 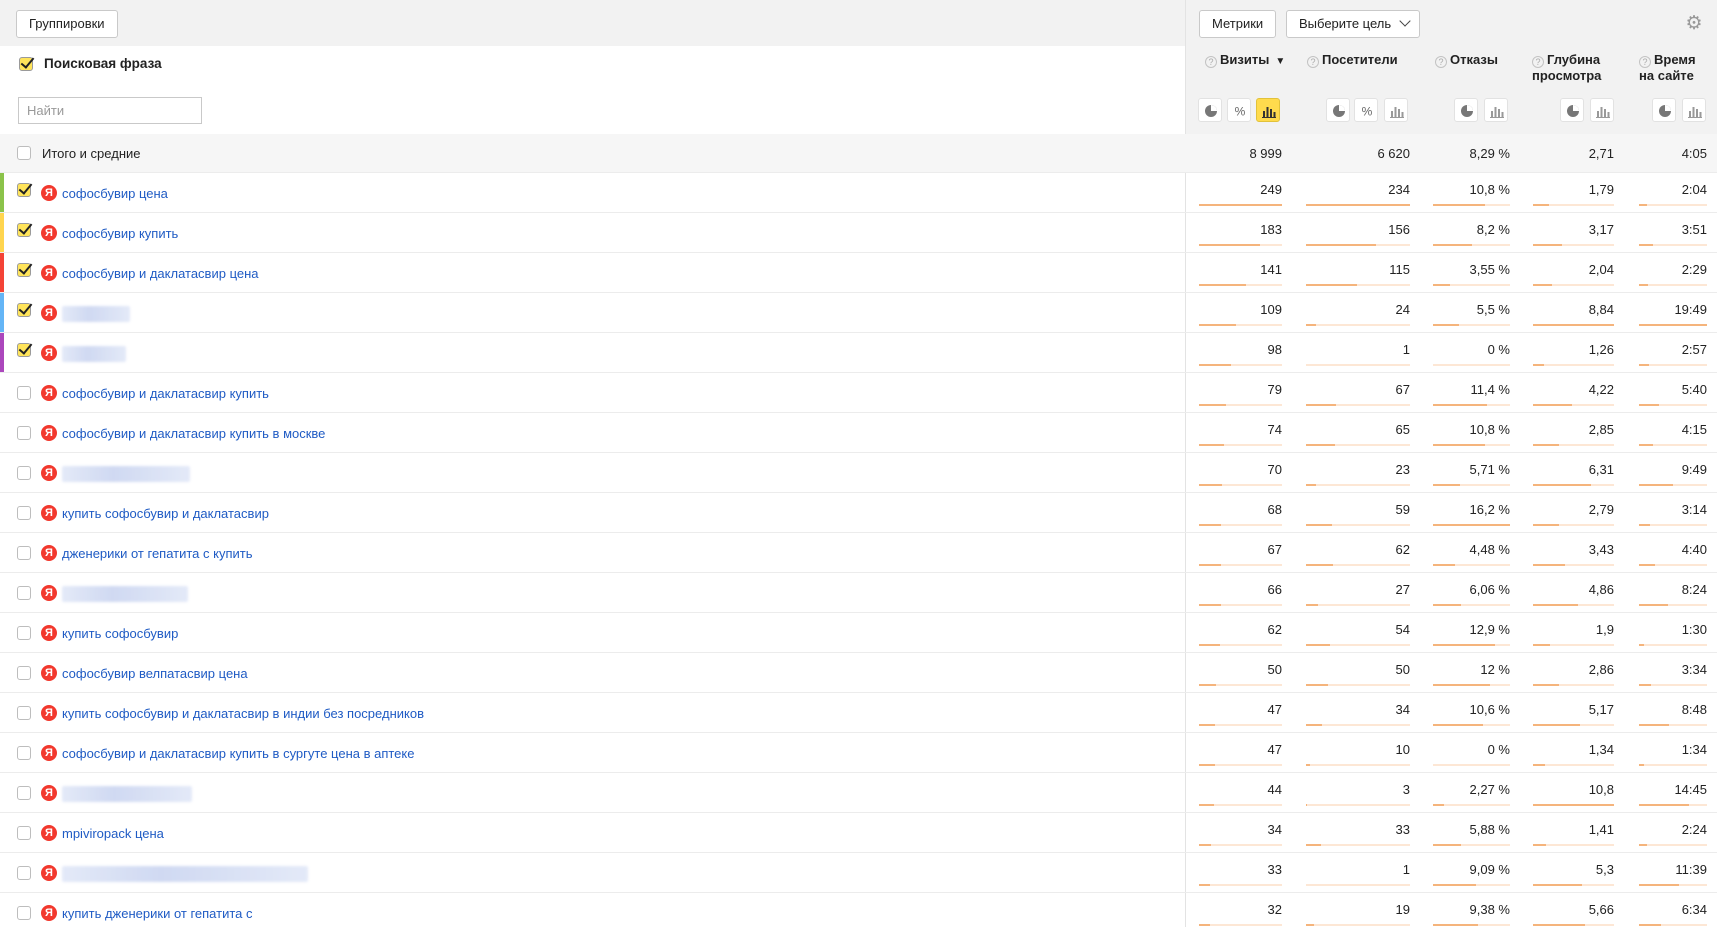 What do you see at coordinates (24, 153) in the screenshot?
I see `totals-checkbox` at bounding box center [24, 153].